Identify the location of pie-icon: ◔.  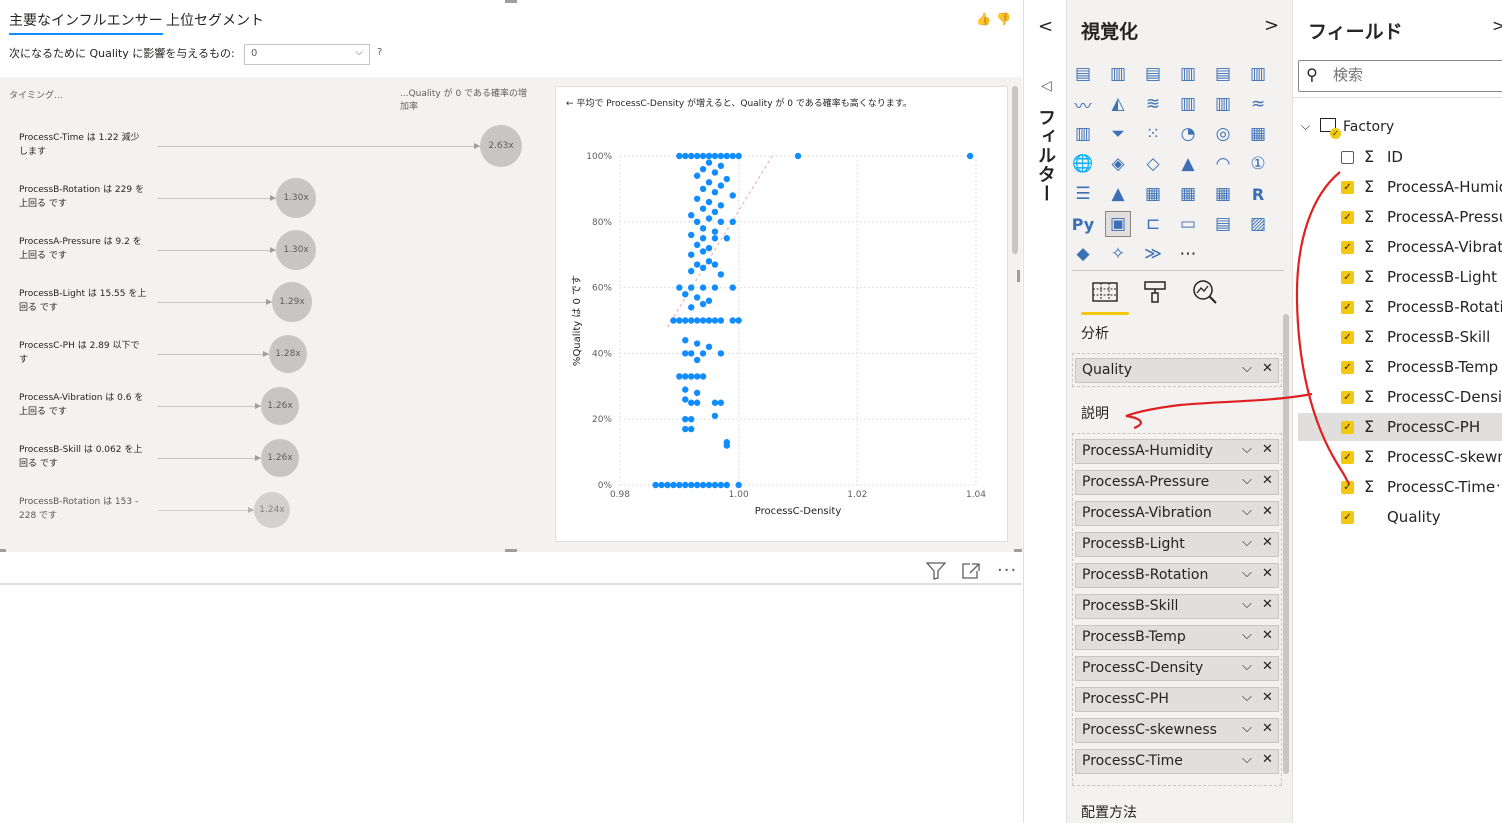
(1188, 134).